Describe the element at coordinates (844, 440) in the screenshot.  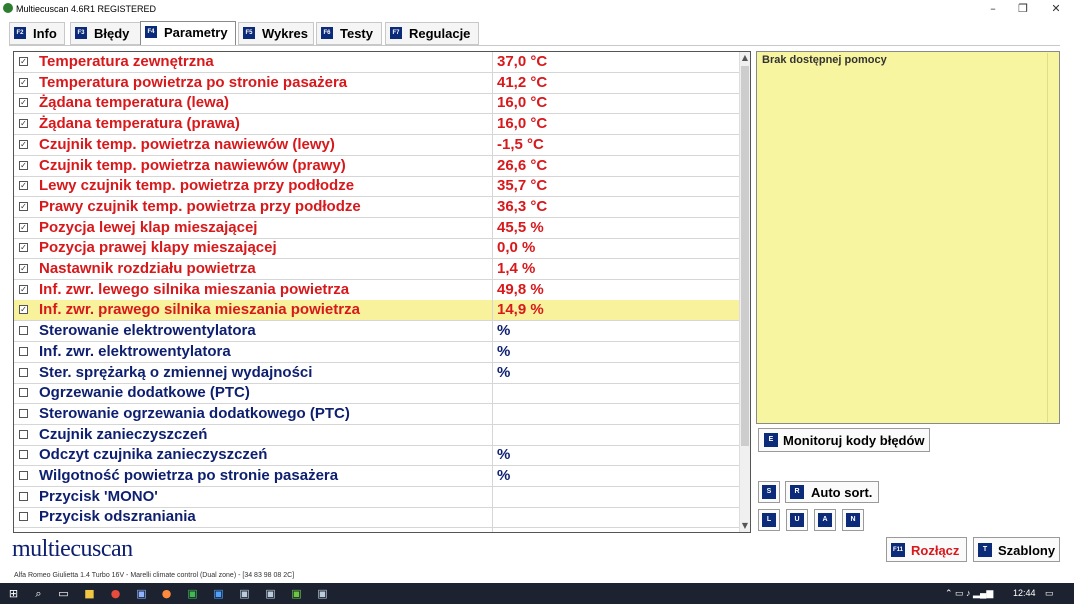
I see `monitor-error-codes-button: E Monitoruj kody błędów` at that location.